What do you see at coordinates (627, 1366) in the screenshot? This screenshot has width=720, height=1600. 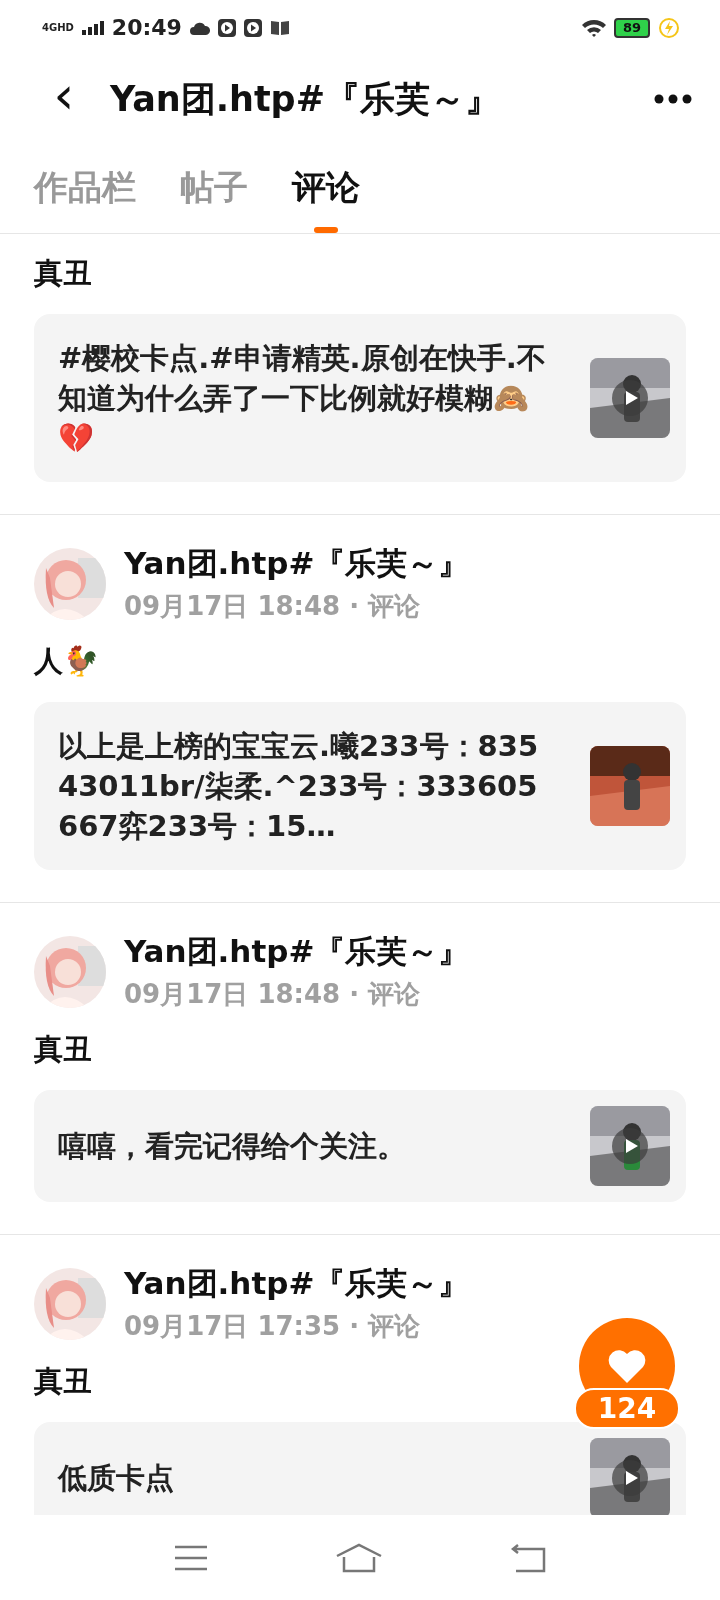 I see `heart-icon` at bounding box center [627, 1366].